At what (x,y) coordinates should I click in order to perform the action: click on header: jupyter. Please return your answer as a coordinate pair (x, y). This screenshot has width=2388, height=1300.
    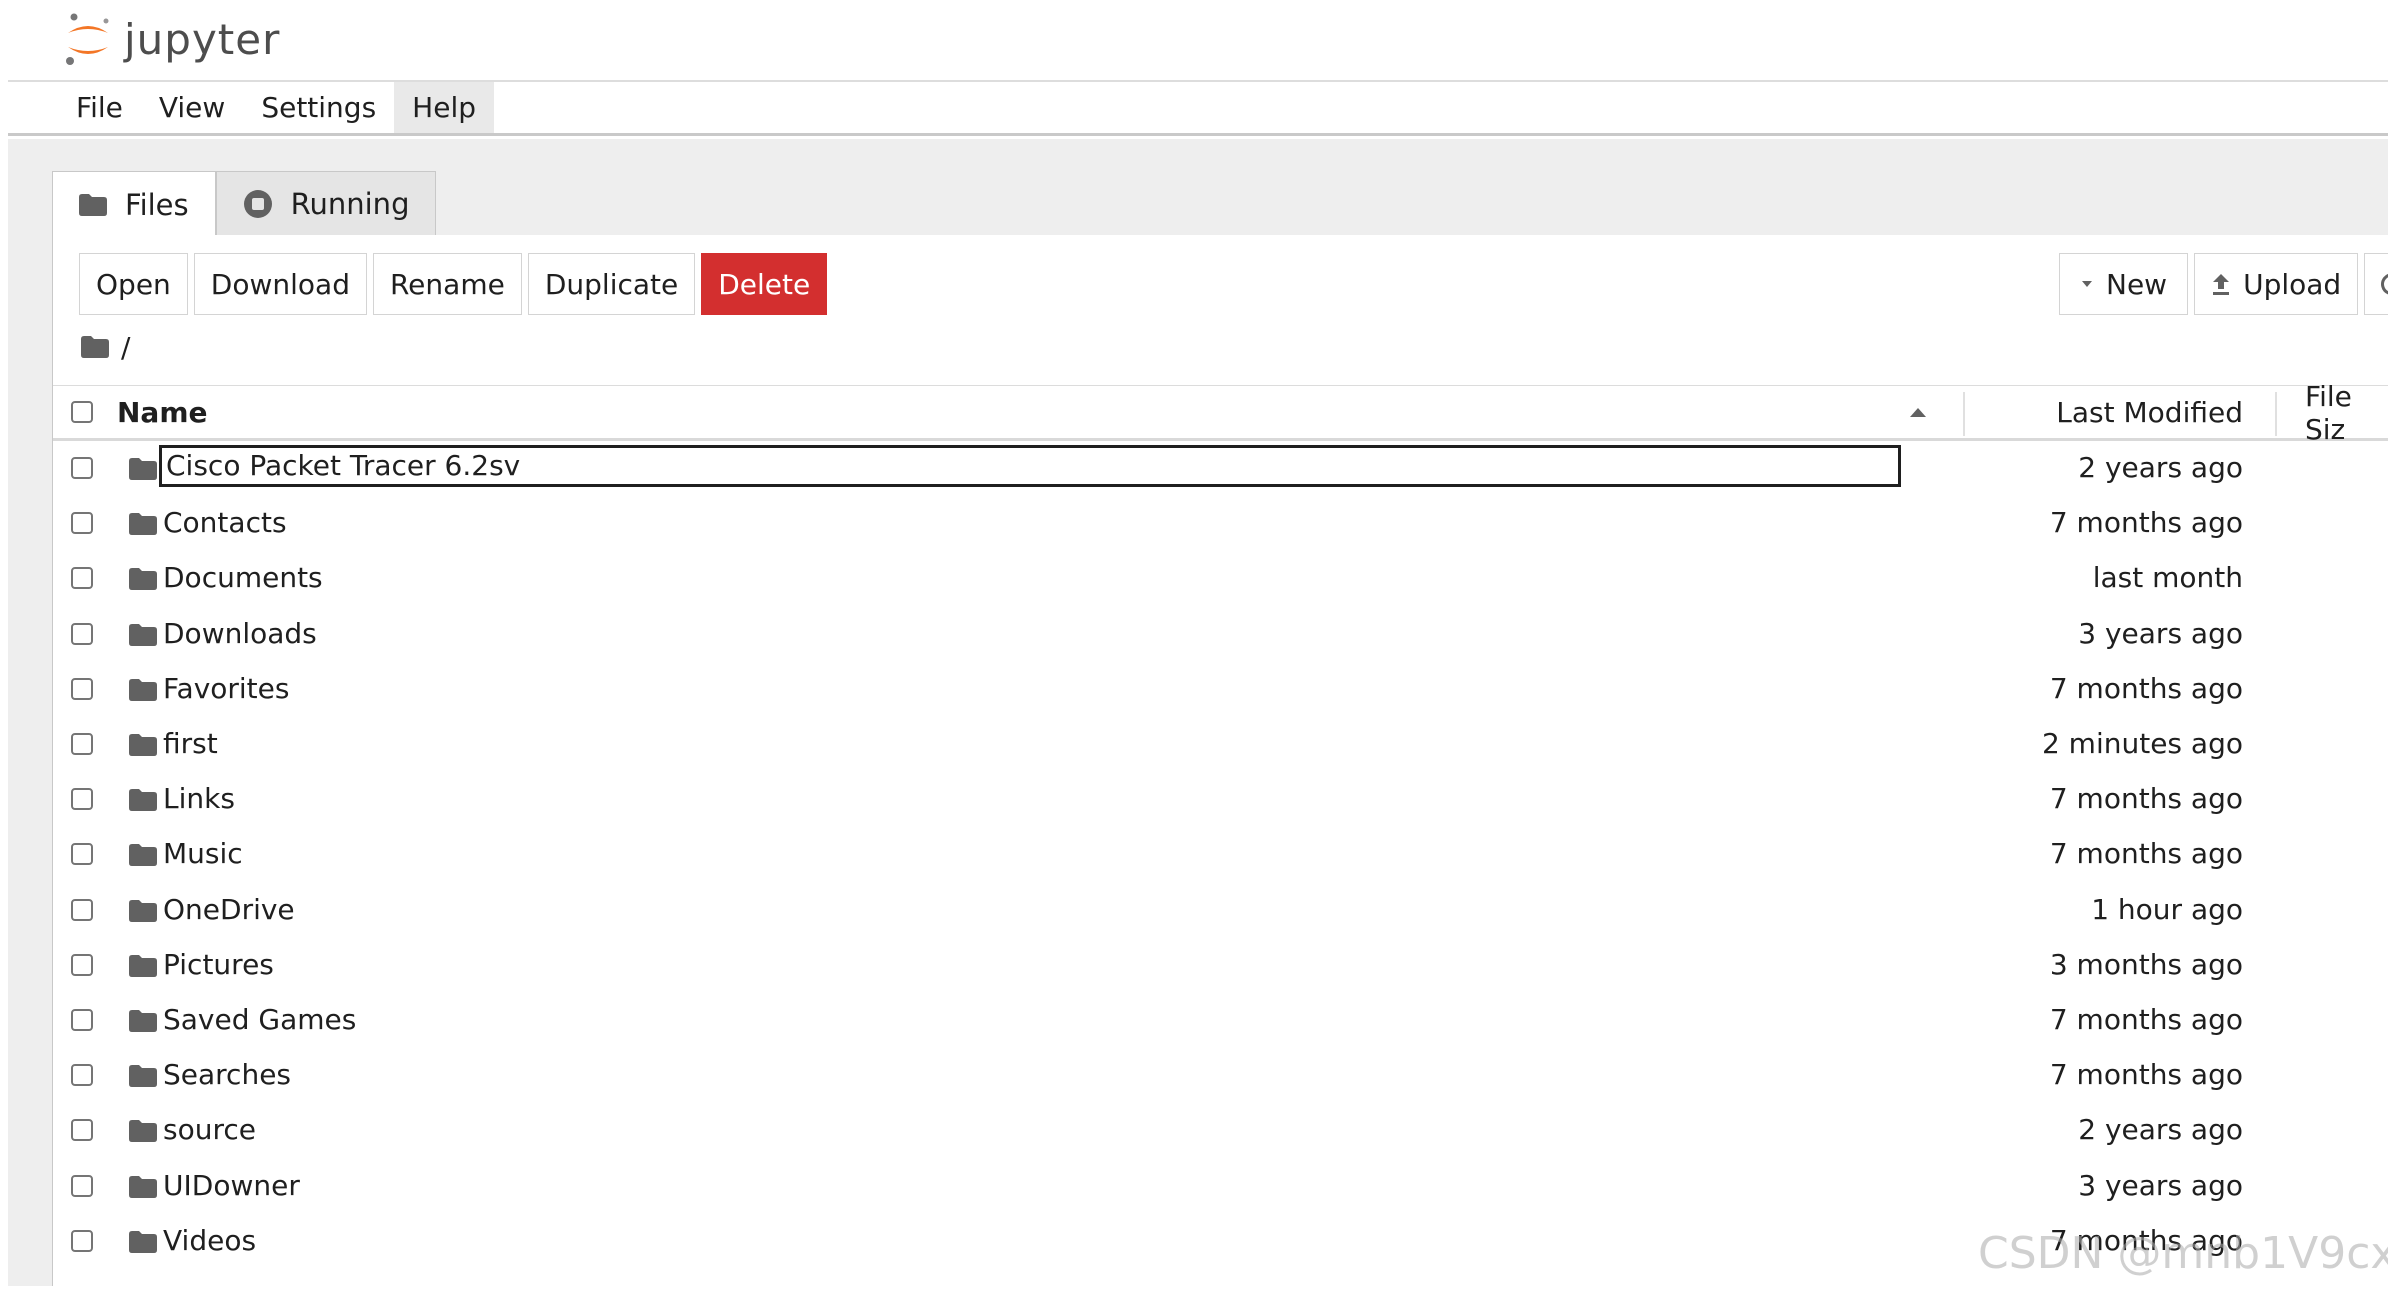
    Looking at the image, I should click on (1198, 41).